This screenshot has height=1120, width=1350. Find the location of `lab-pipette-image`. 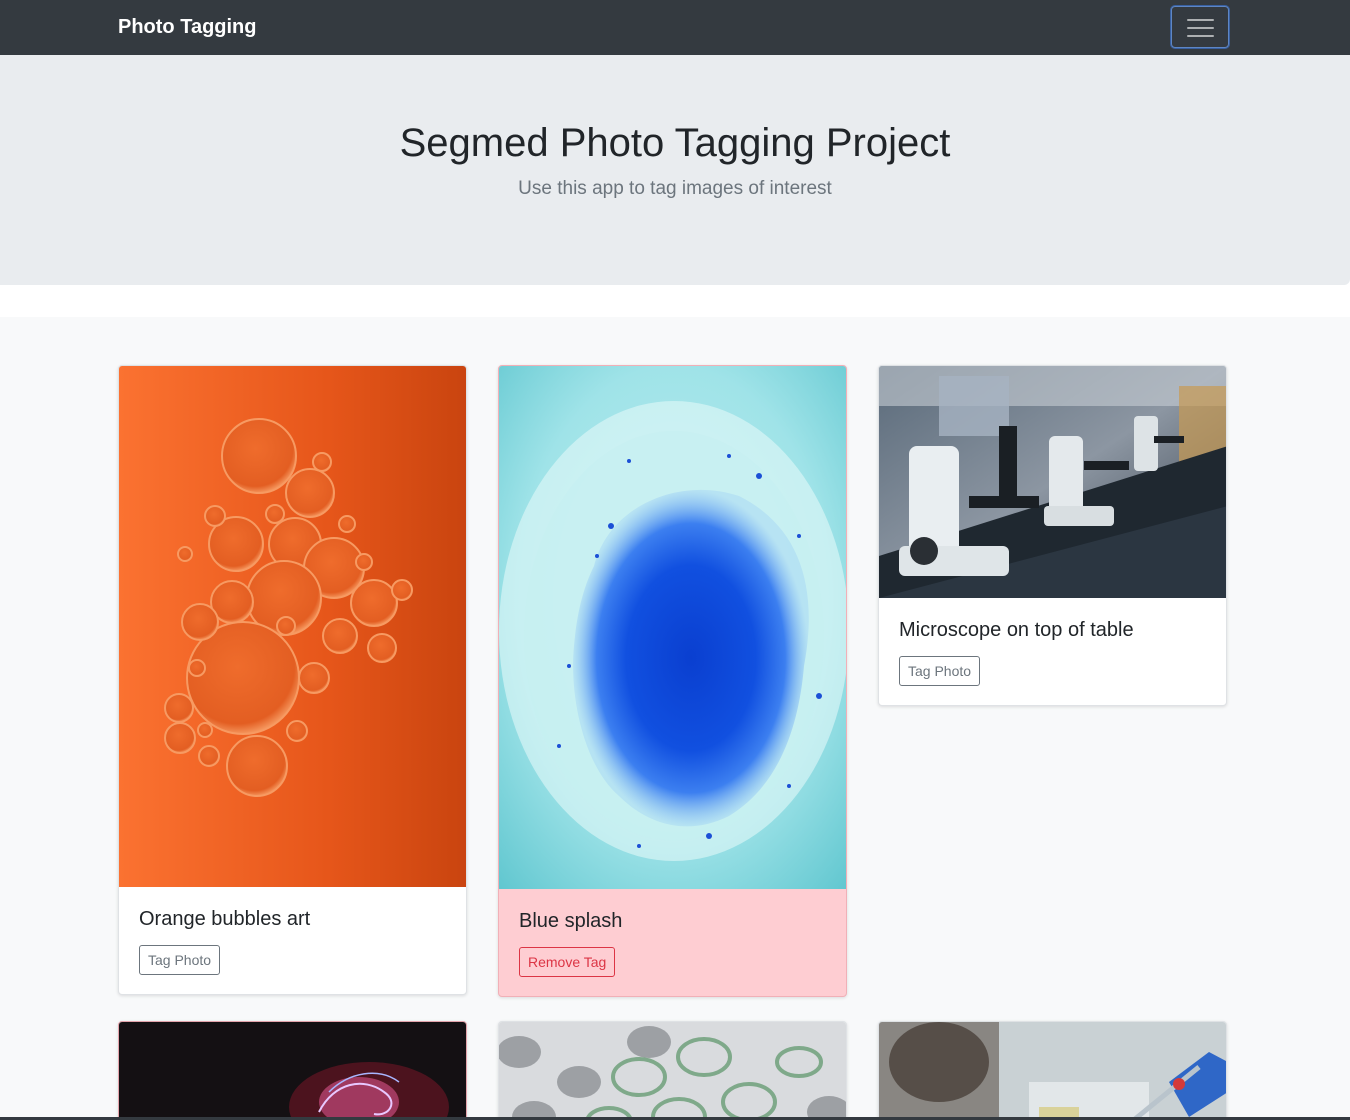

lab-pipette-image is located at coordinates (1052, 1071).